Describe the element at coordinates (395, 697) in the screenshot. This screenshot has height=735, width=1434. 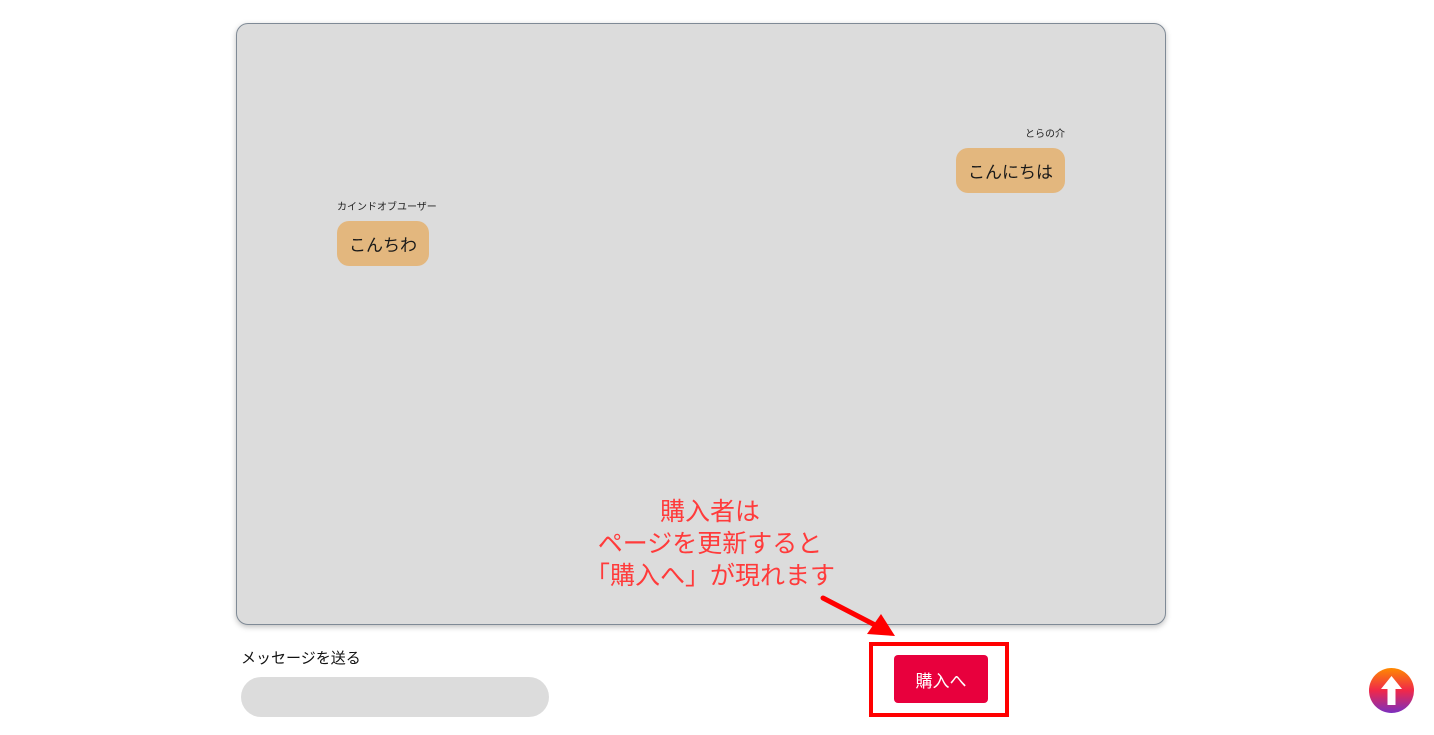
I see `message-input` at that location.